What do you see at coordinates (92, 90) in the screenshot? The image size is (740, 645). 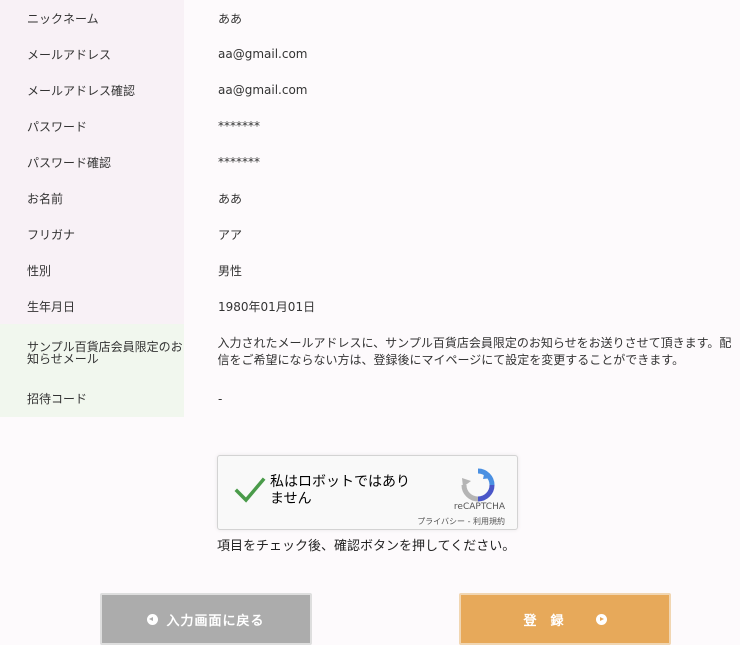 I see `field-label: メールアドレス確認` at bounding box center [92, 90].